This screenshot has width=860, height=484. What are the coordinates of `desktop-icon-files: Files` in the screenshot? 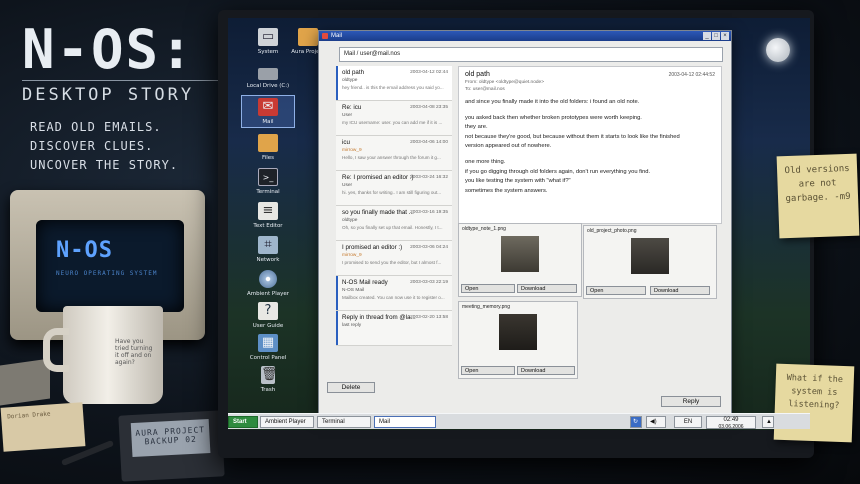 It's located at (268, 147).